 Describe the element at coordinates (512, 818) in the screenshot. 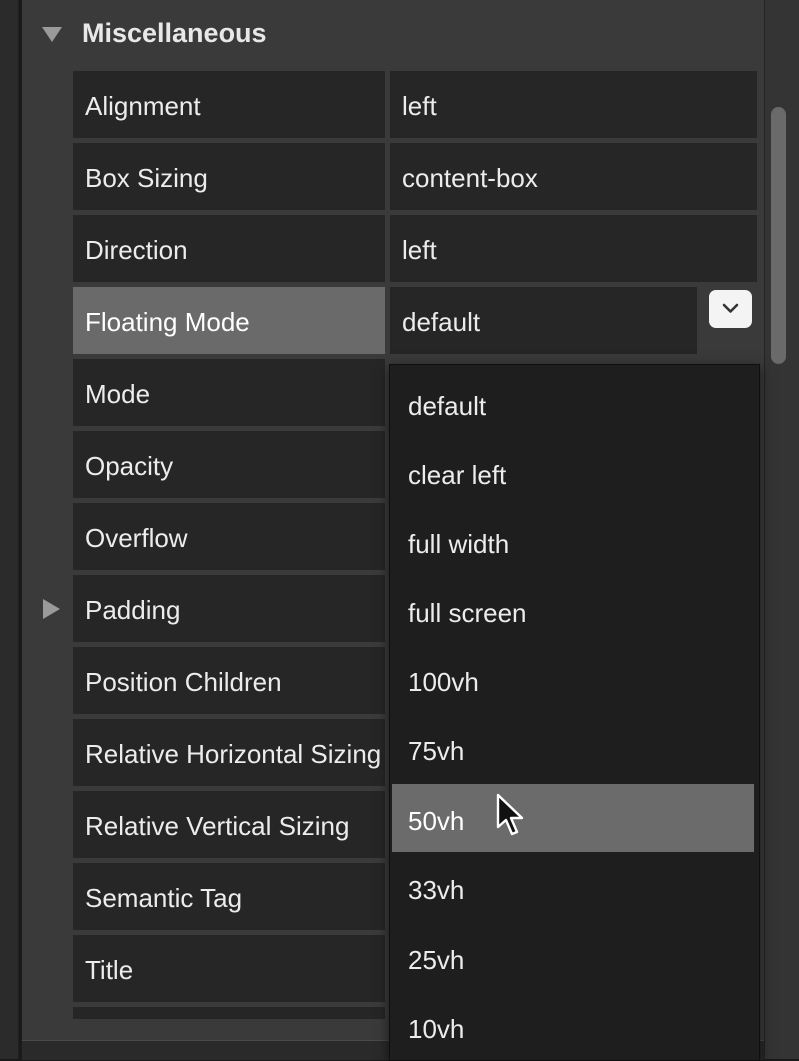

I see `mouse-pointer-icon` at that location.